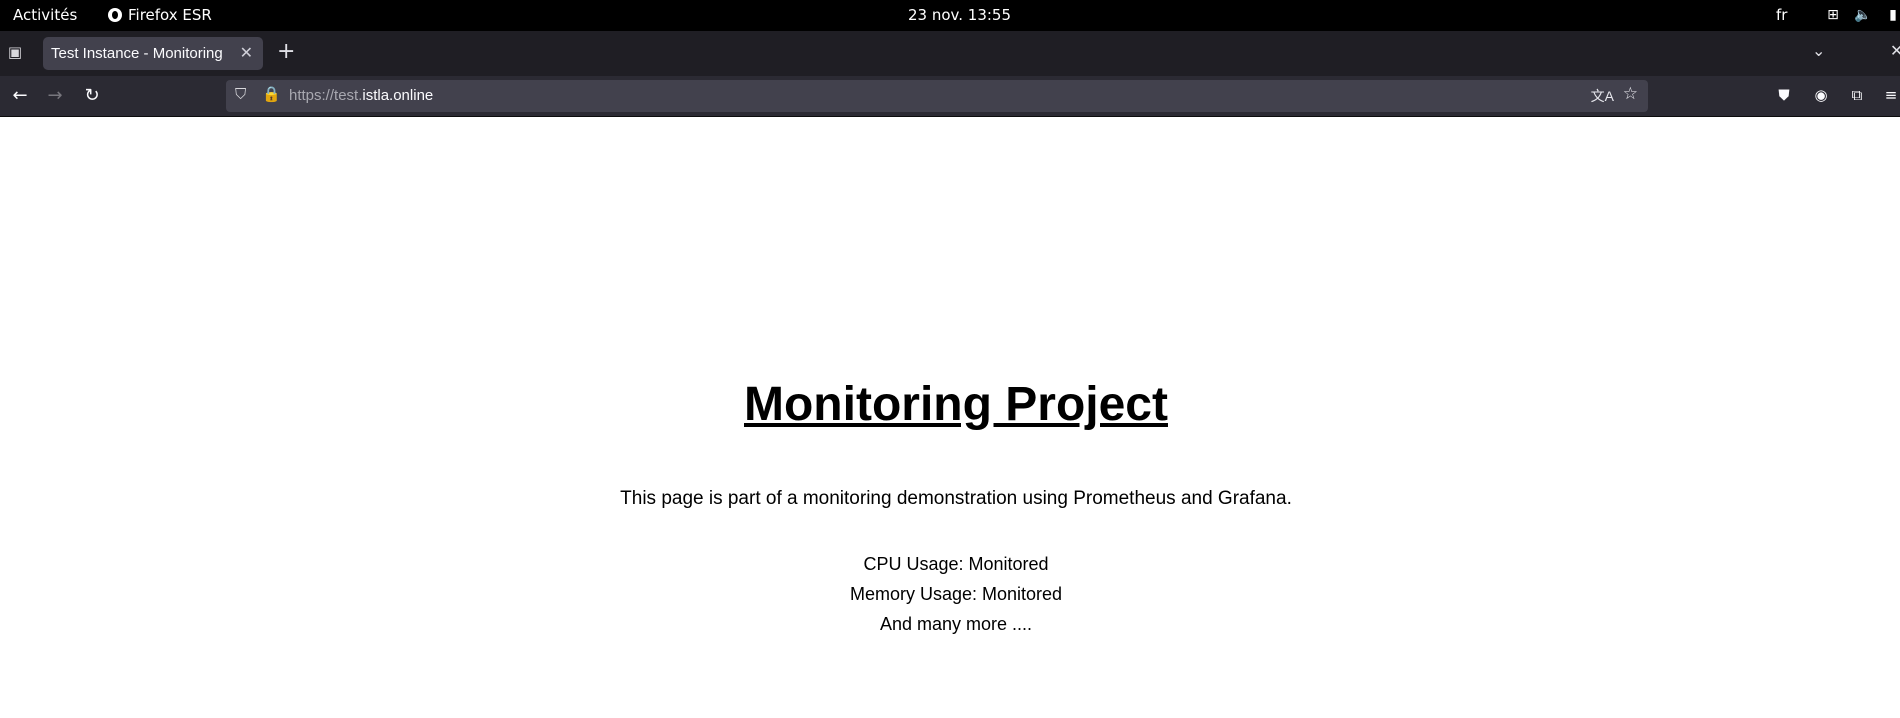  Describe the element at coordinates (950, 53) in the screenshot. I see `tab-strip: ▣ Test Instance - Monitoring ✕ + ⌄ ✕` at that location.